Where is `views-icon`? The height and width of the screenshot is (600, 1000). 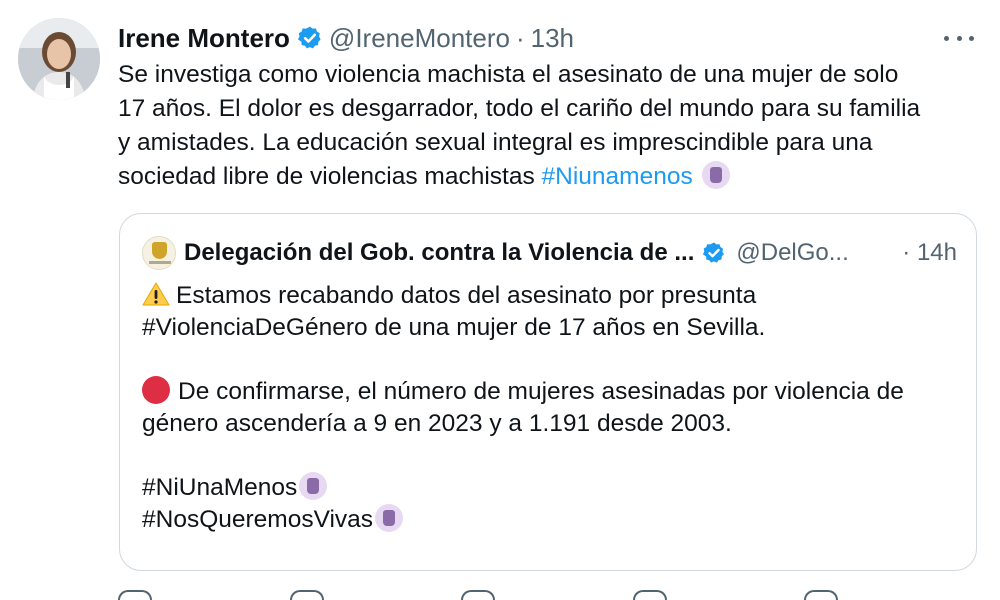 views-icon is located at coordinates (649, 595).